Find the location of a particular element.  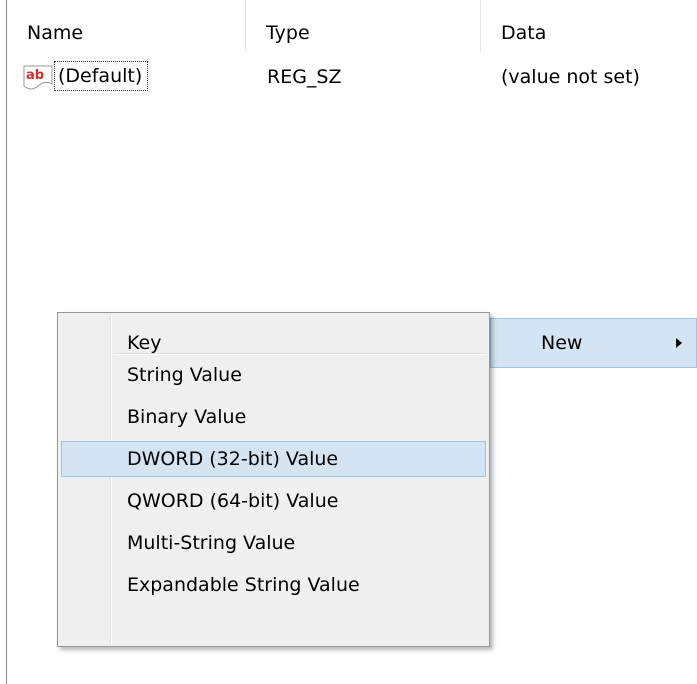

menu-item-label: String Value is located at coordinates (184, 375).